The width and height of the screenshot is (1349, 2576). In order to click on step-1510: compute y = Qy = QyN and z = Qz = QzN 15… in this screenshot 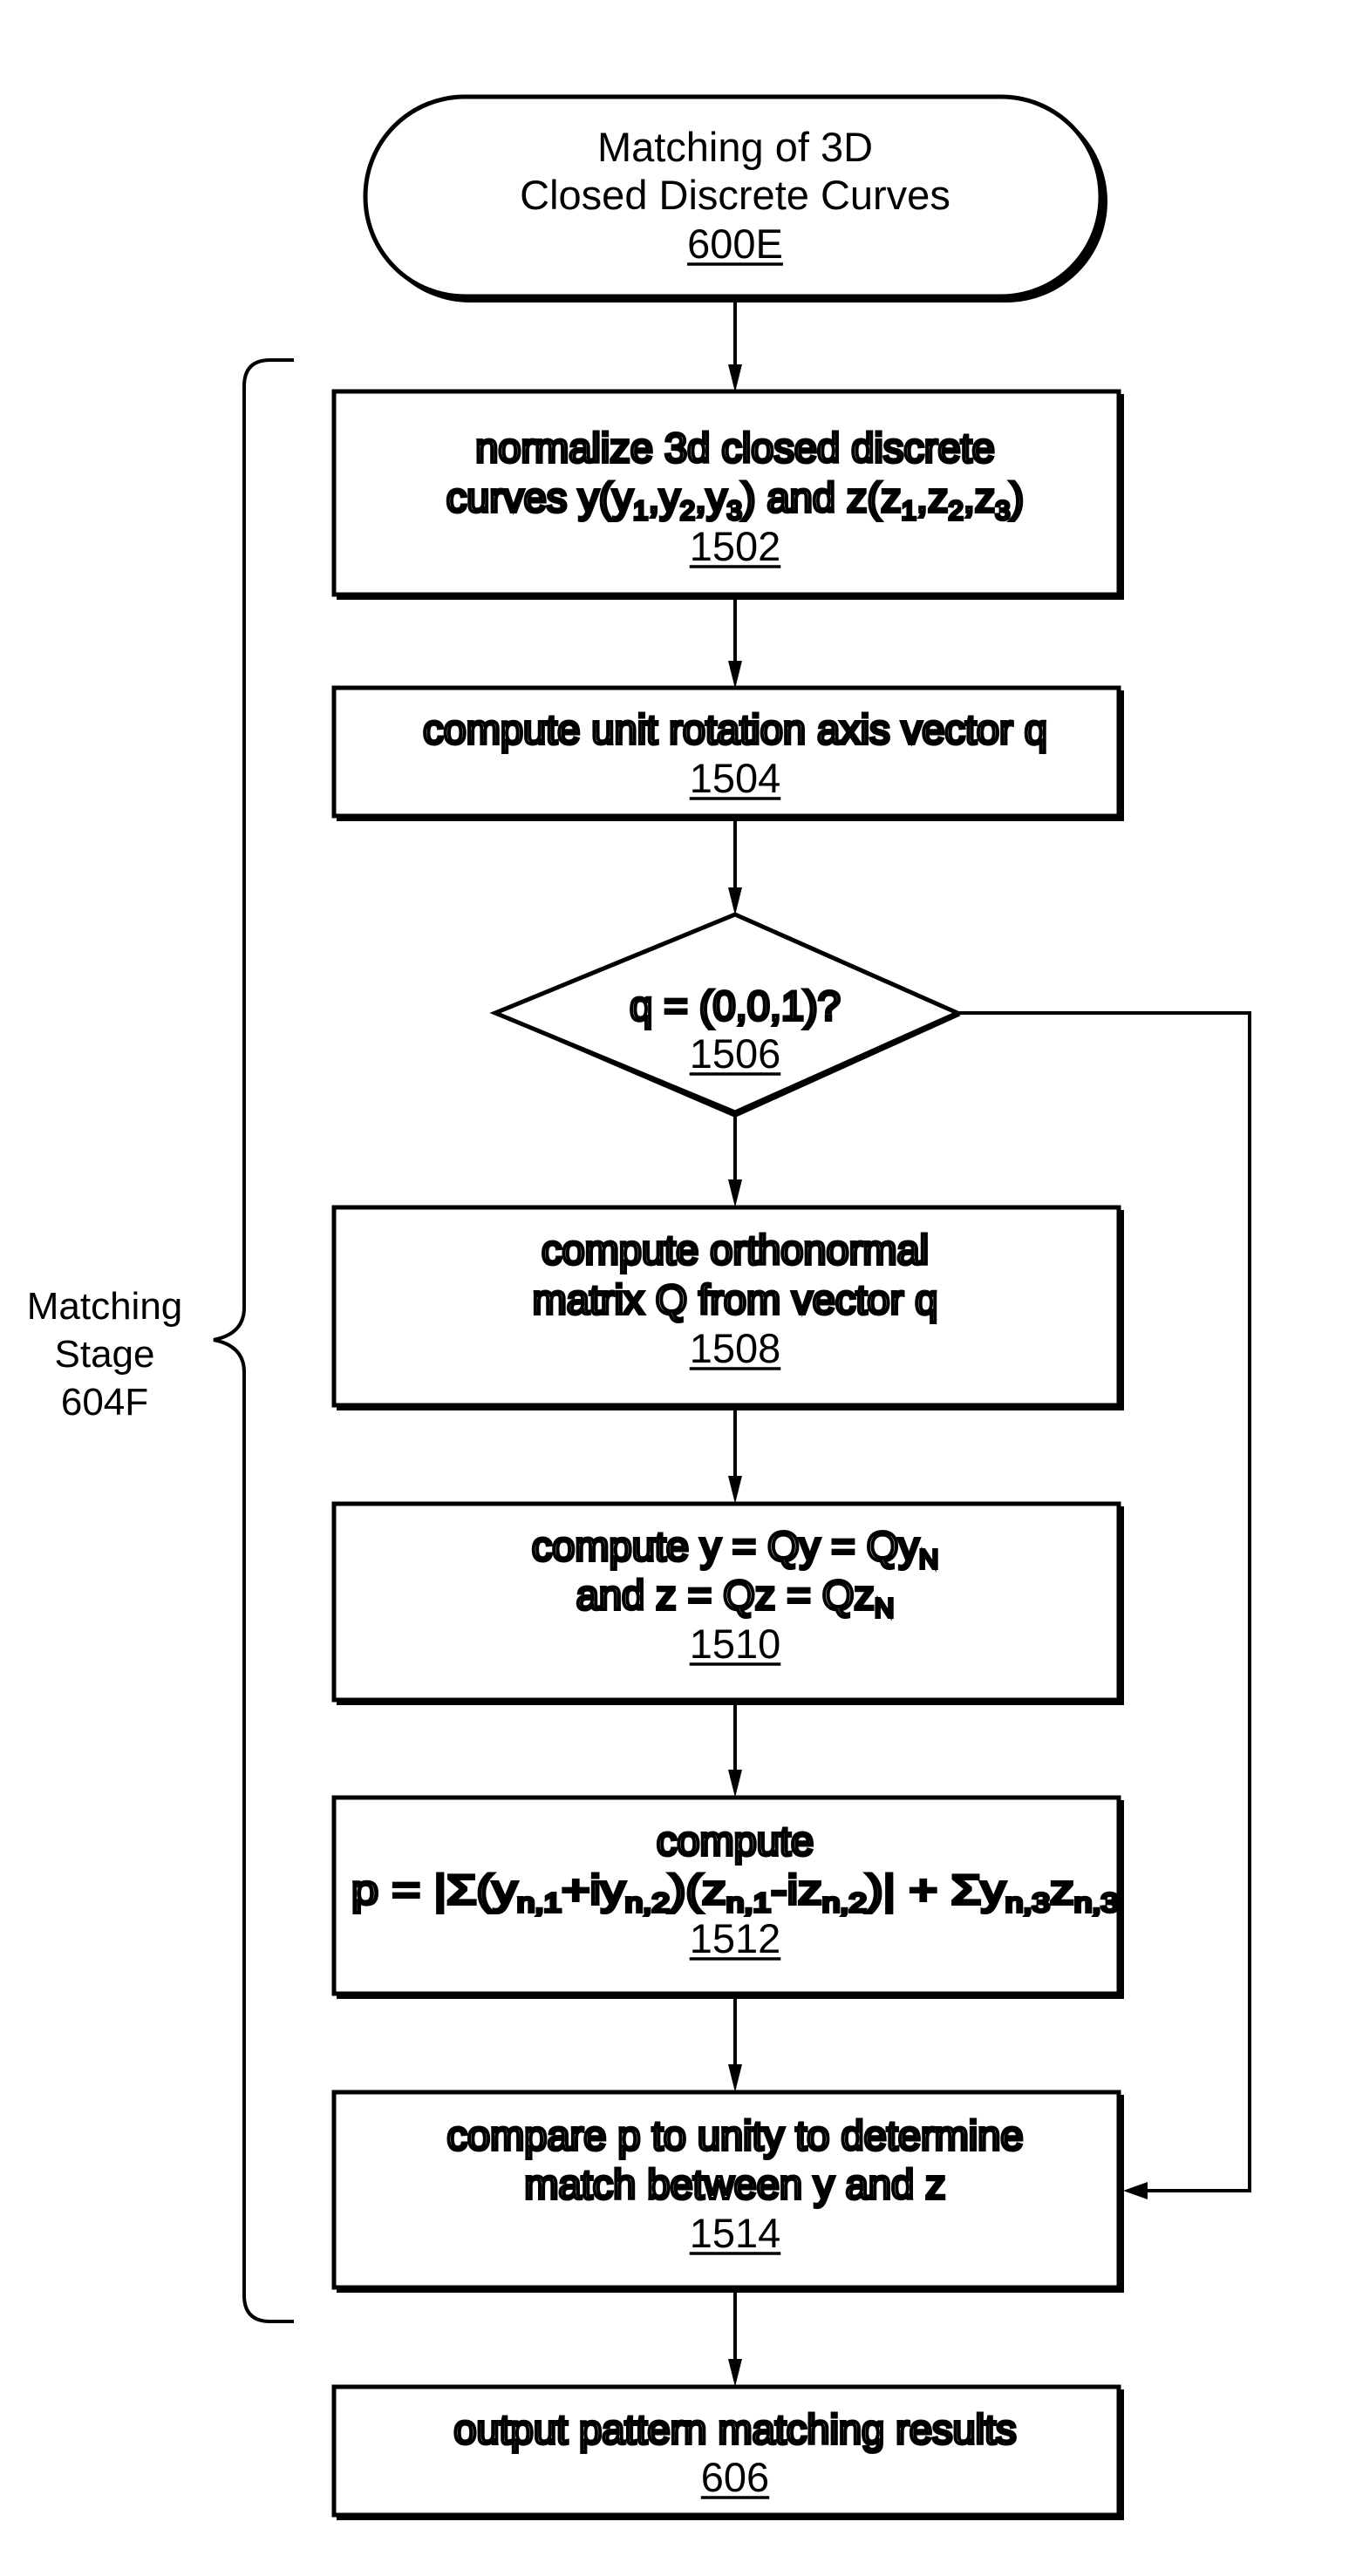, I will do `click(728, 1603)`.